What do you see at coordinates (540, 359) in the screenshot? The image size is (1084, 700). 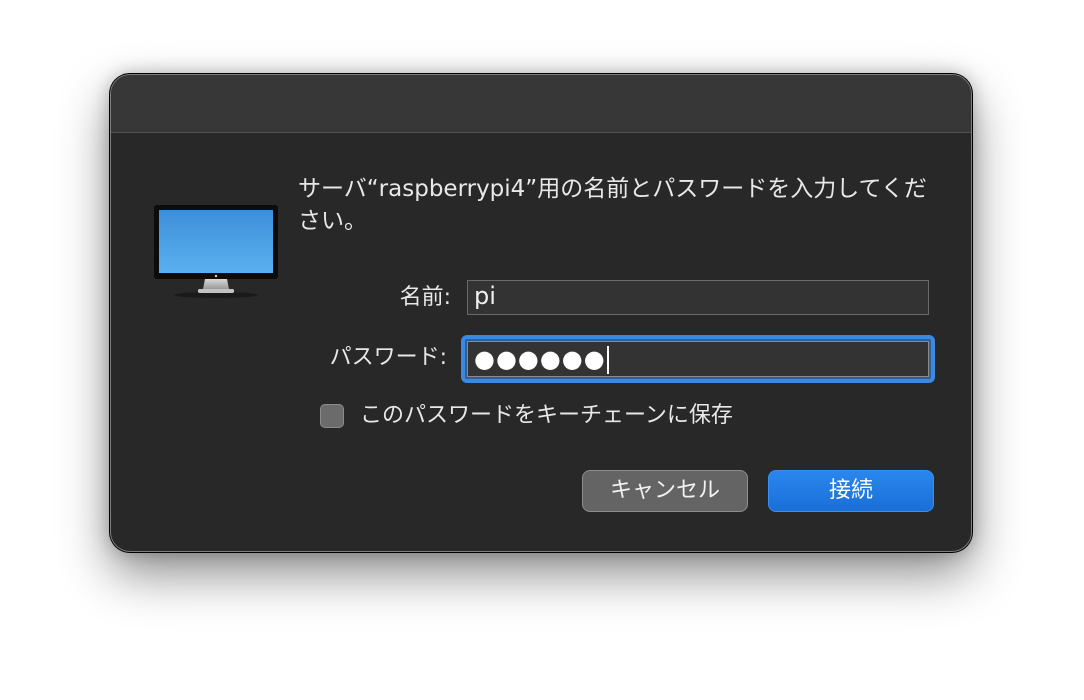 I see `password-dots: ●●●●●●` at bounding box center [540, 359].